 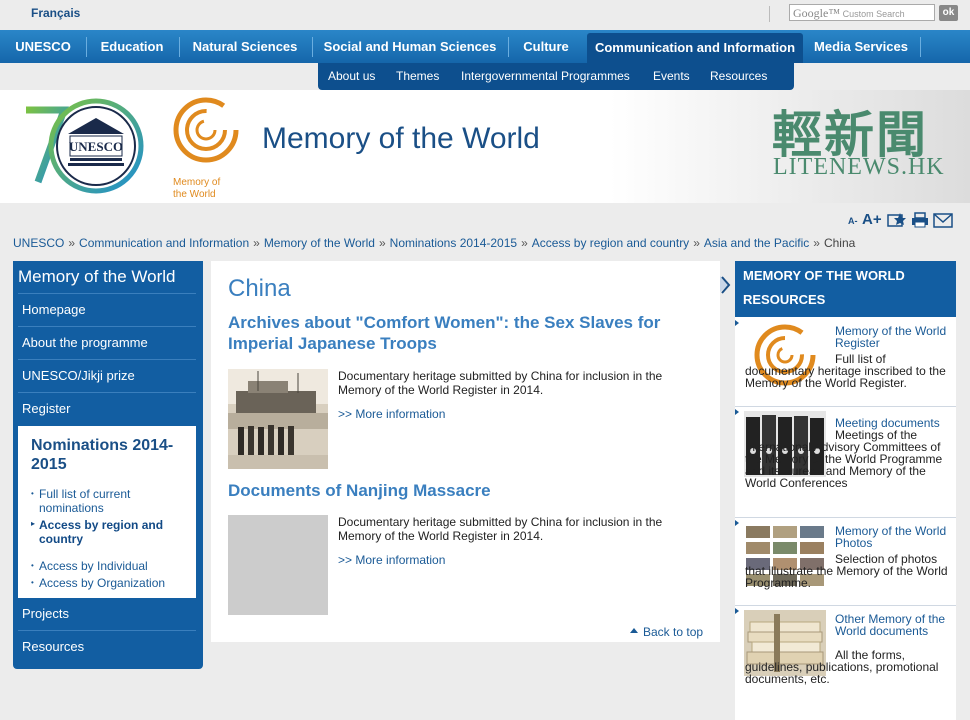 I want to click on chevron-right-icon, so click(x=726, y=285).